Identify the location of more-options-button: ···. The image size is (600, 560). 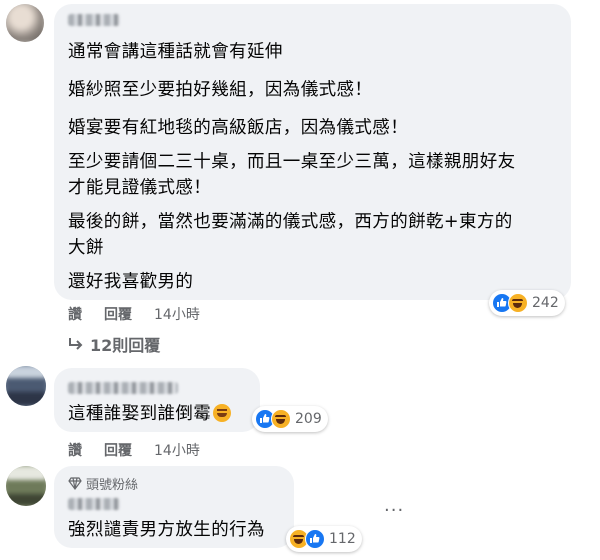
(394, 510).